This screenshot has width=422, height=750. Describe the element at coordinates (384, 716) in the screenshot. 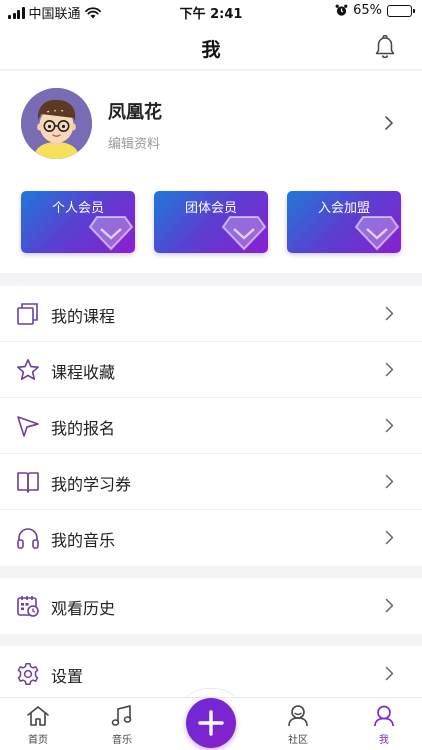

I see `user-icon` at that location.